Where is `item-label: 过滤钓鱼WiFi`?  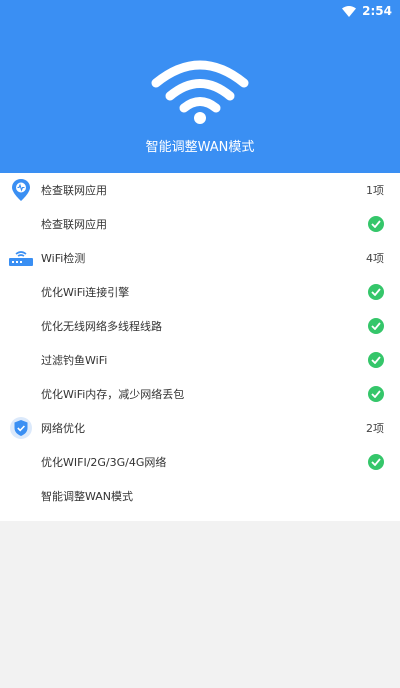 item-label: 过滤钓鱼WiFi is located at coordinates (74, 360).